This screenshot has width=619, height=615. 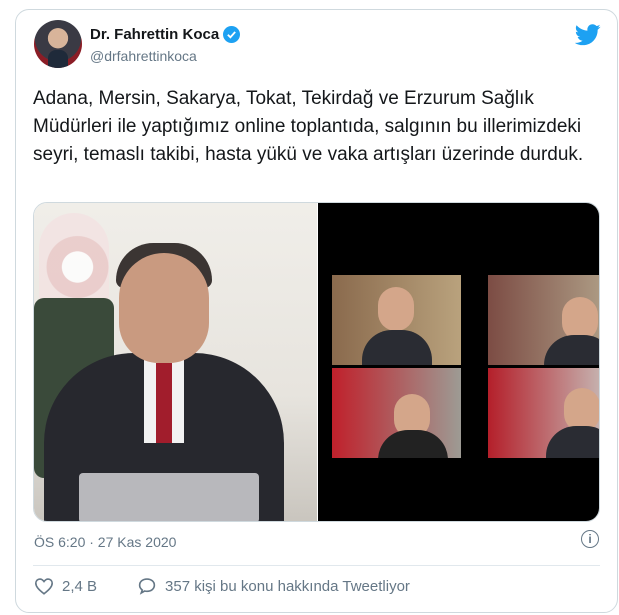 I want to click on laptop, so click(x=169, y=497).